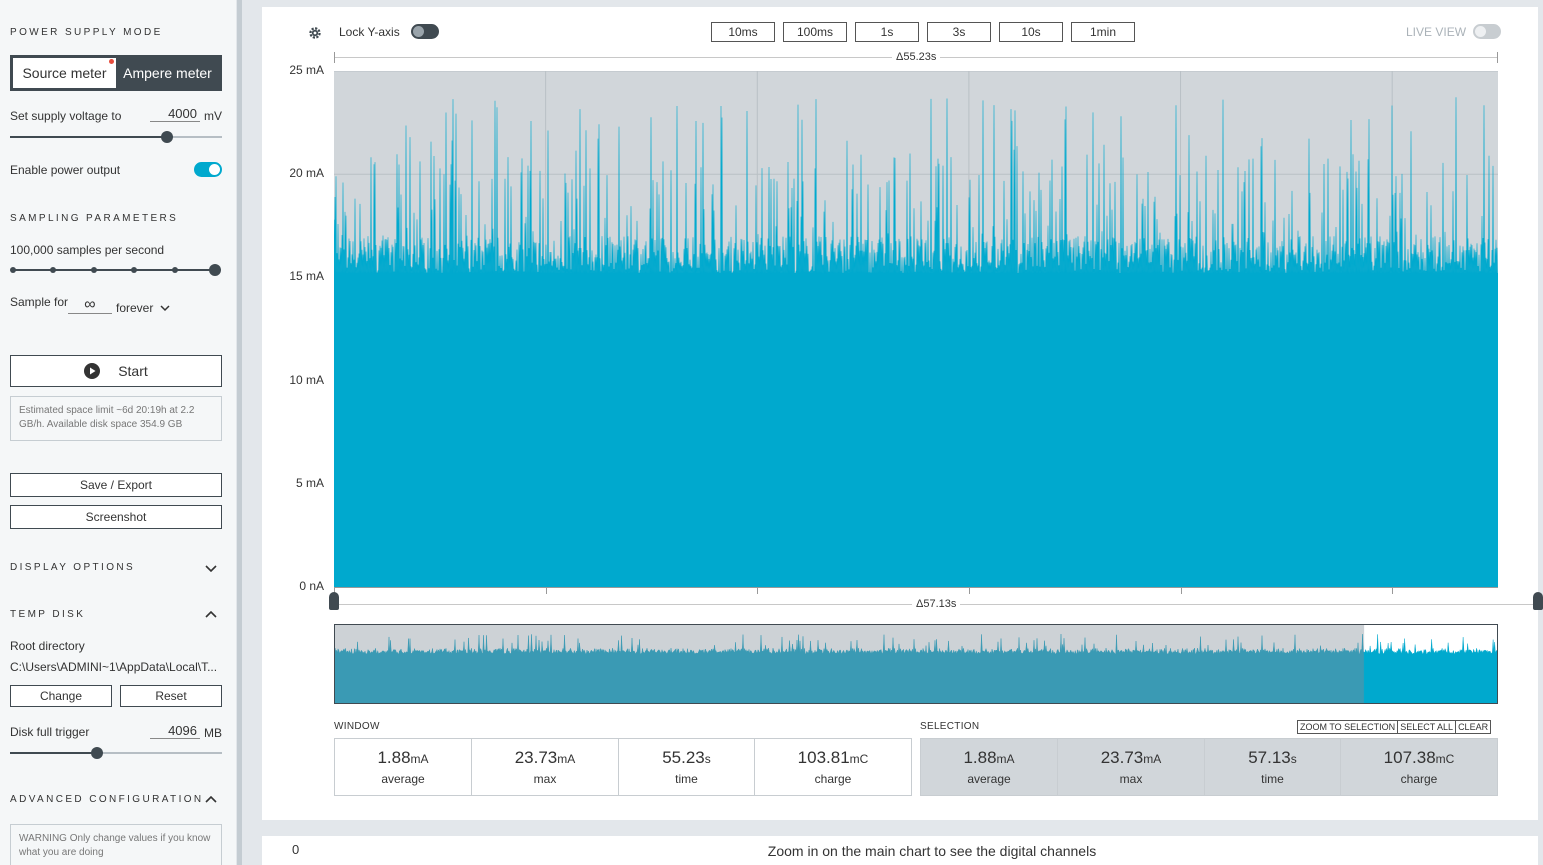  What do you see at coordinates (1419, 779) in the screenshot?
I see `selection-charge-label: charge` at bounding box center [1419, 779].